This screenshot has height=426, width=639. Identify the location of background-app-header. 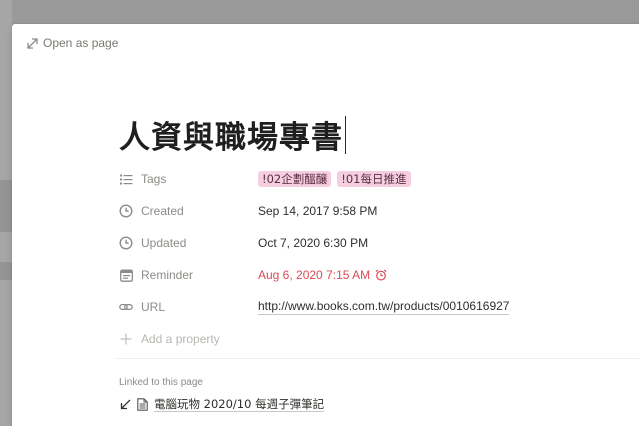
(319, 12).